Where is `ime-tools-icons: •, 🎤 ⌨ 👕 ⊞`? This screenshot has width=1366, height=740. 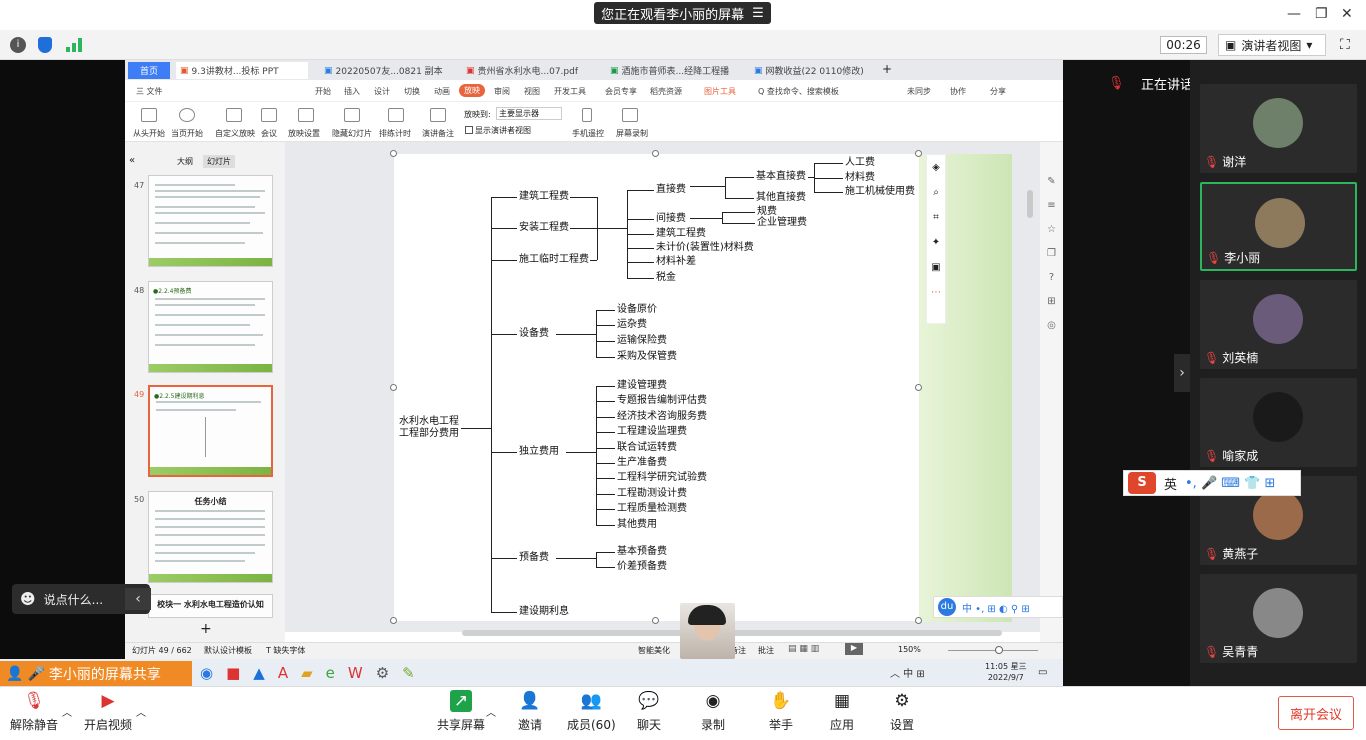
ime-tools-icons: •, 🎤 ⌨ 👕 ⊞ is located at coordinates (1230, 483).